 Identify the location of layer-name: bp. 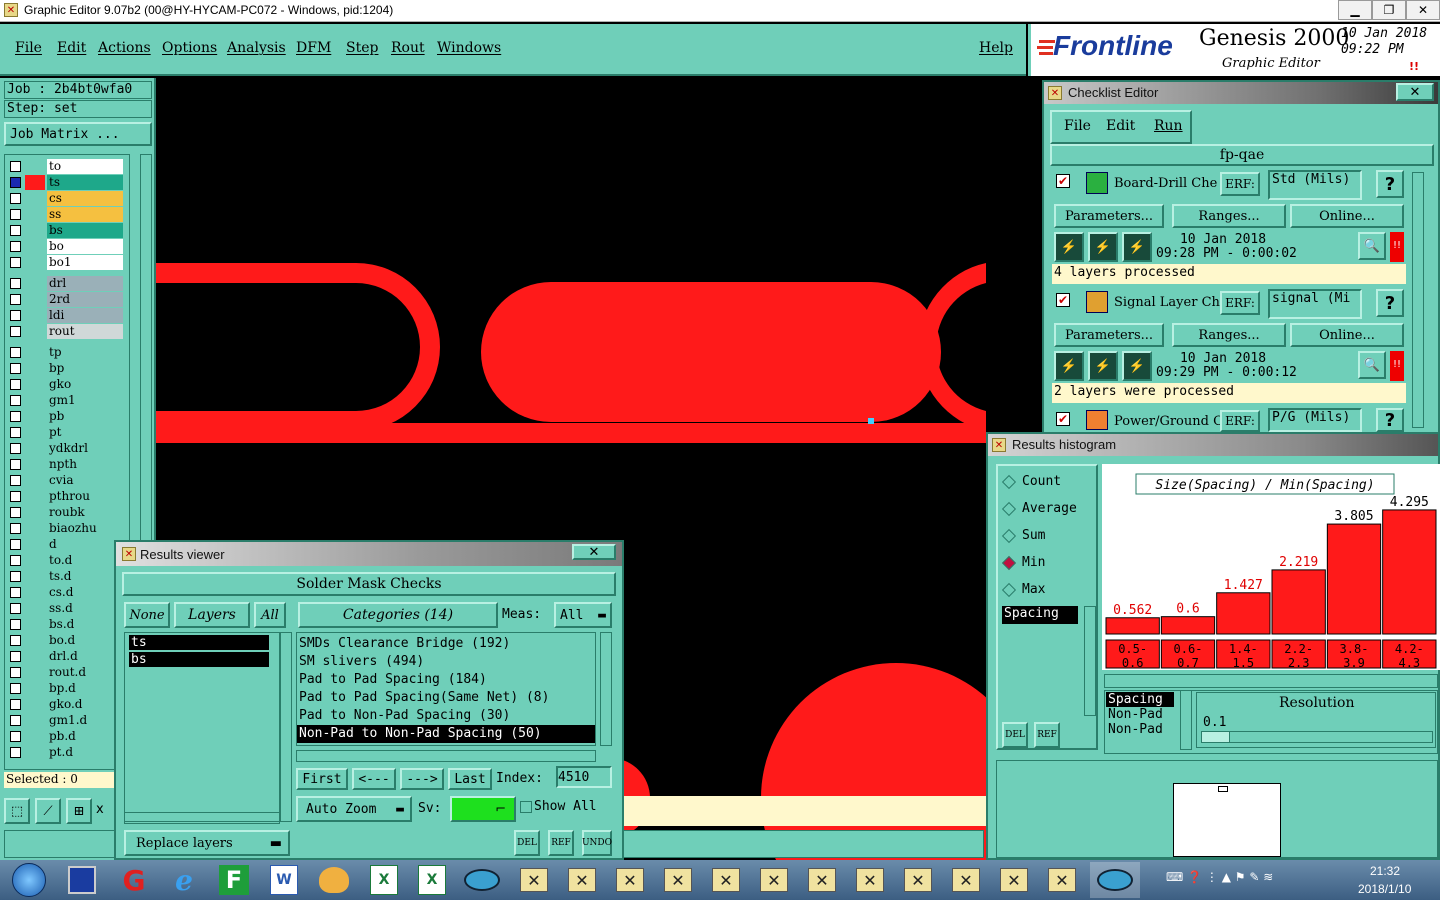
(85, 368).